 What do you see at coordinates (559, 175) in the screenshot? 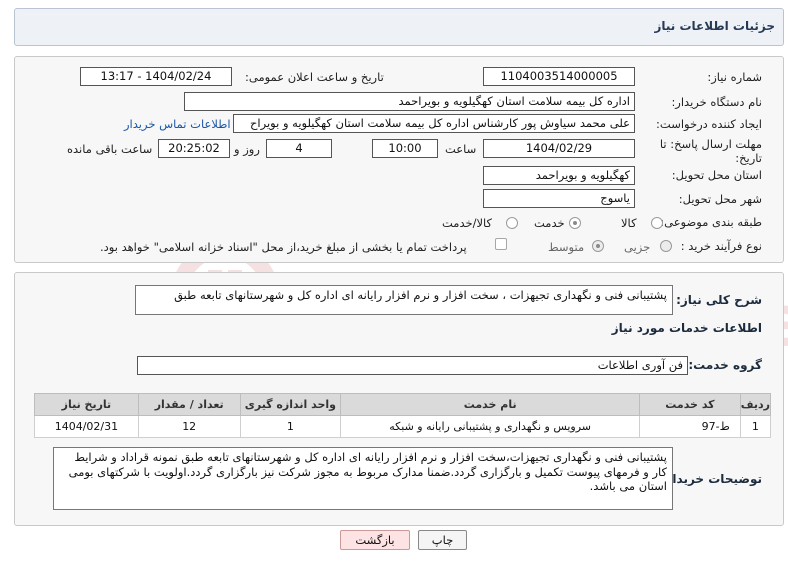
I see `province-field: کهگیلویه و بویراحمد` at bounding box center [559, 175].